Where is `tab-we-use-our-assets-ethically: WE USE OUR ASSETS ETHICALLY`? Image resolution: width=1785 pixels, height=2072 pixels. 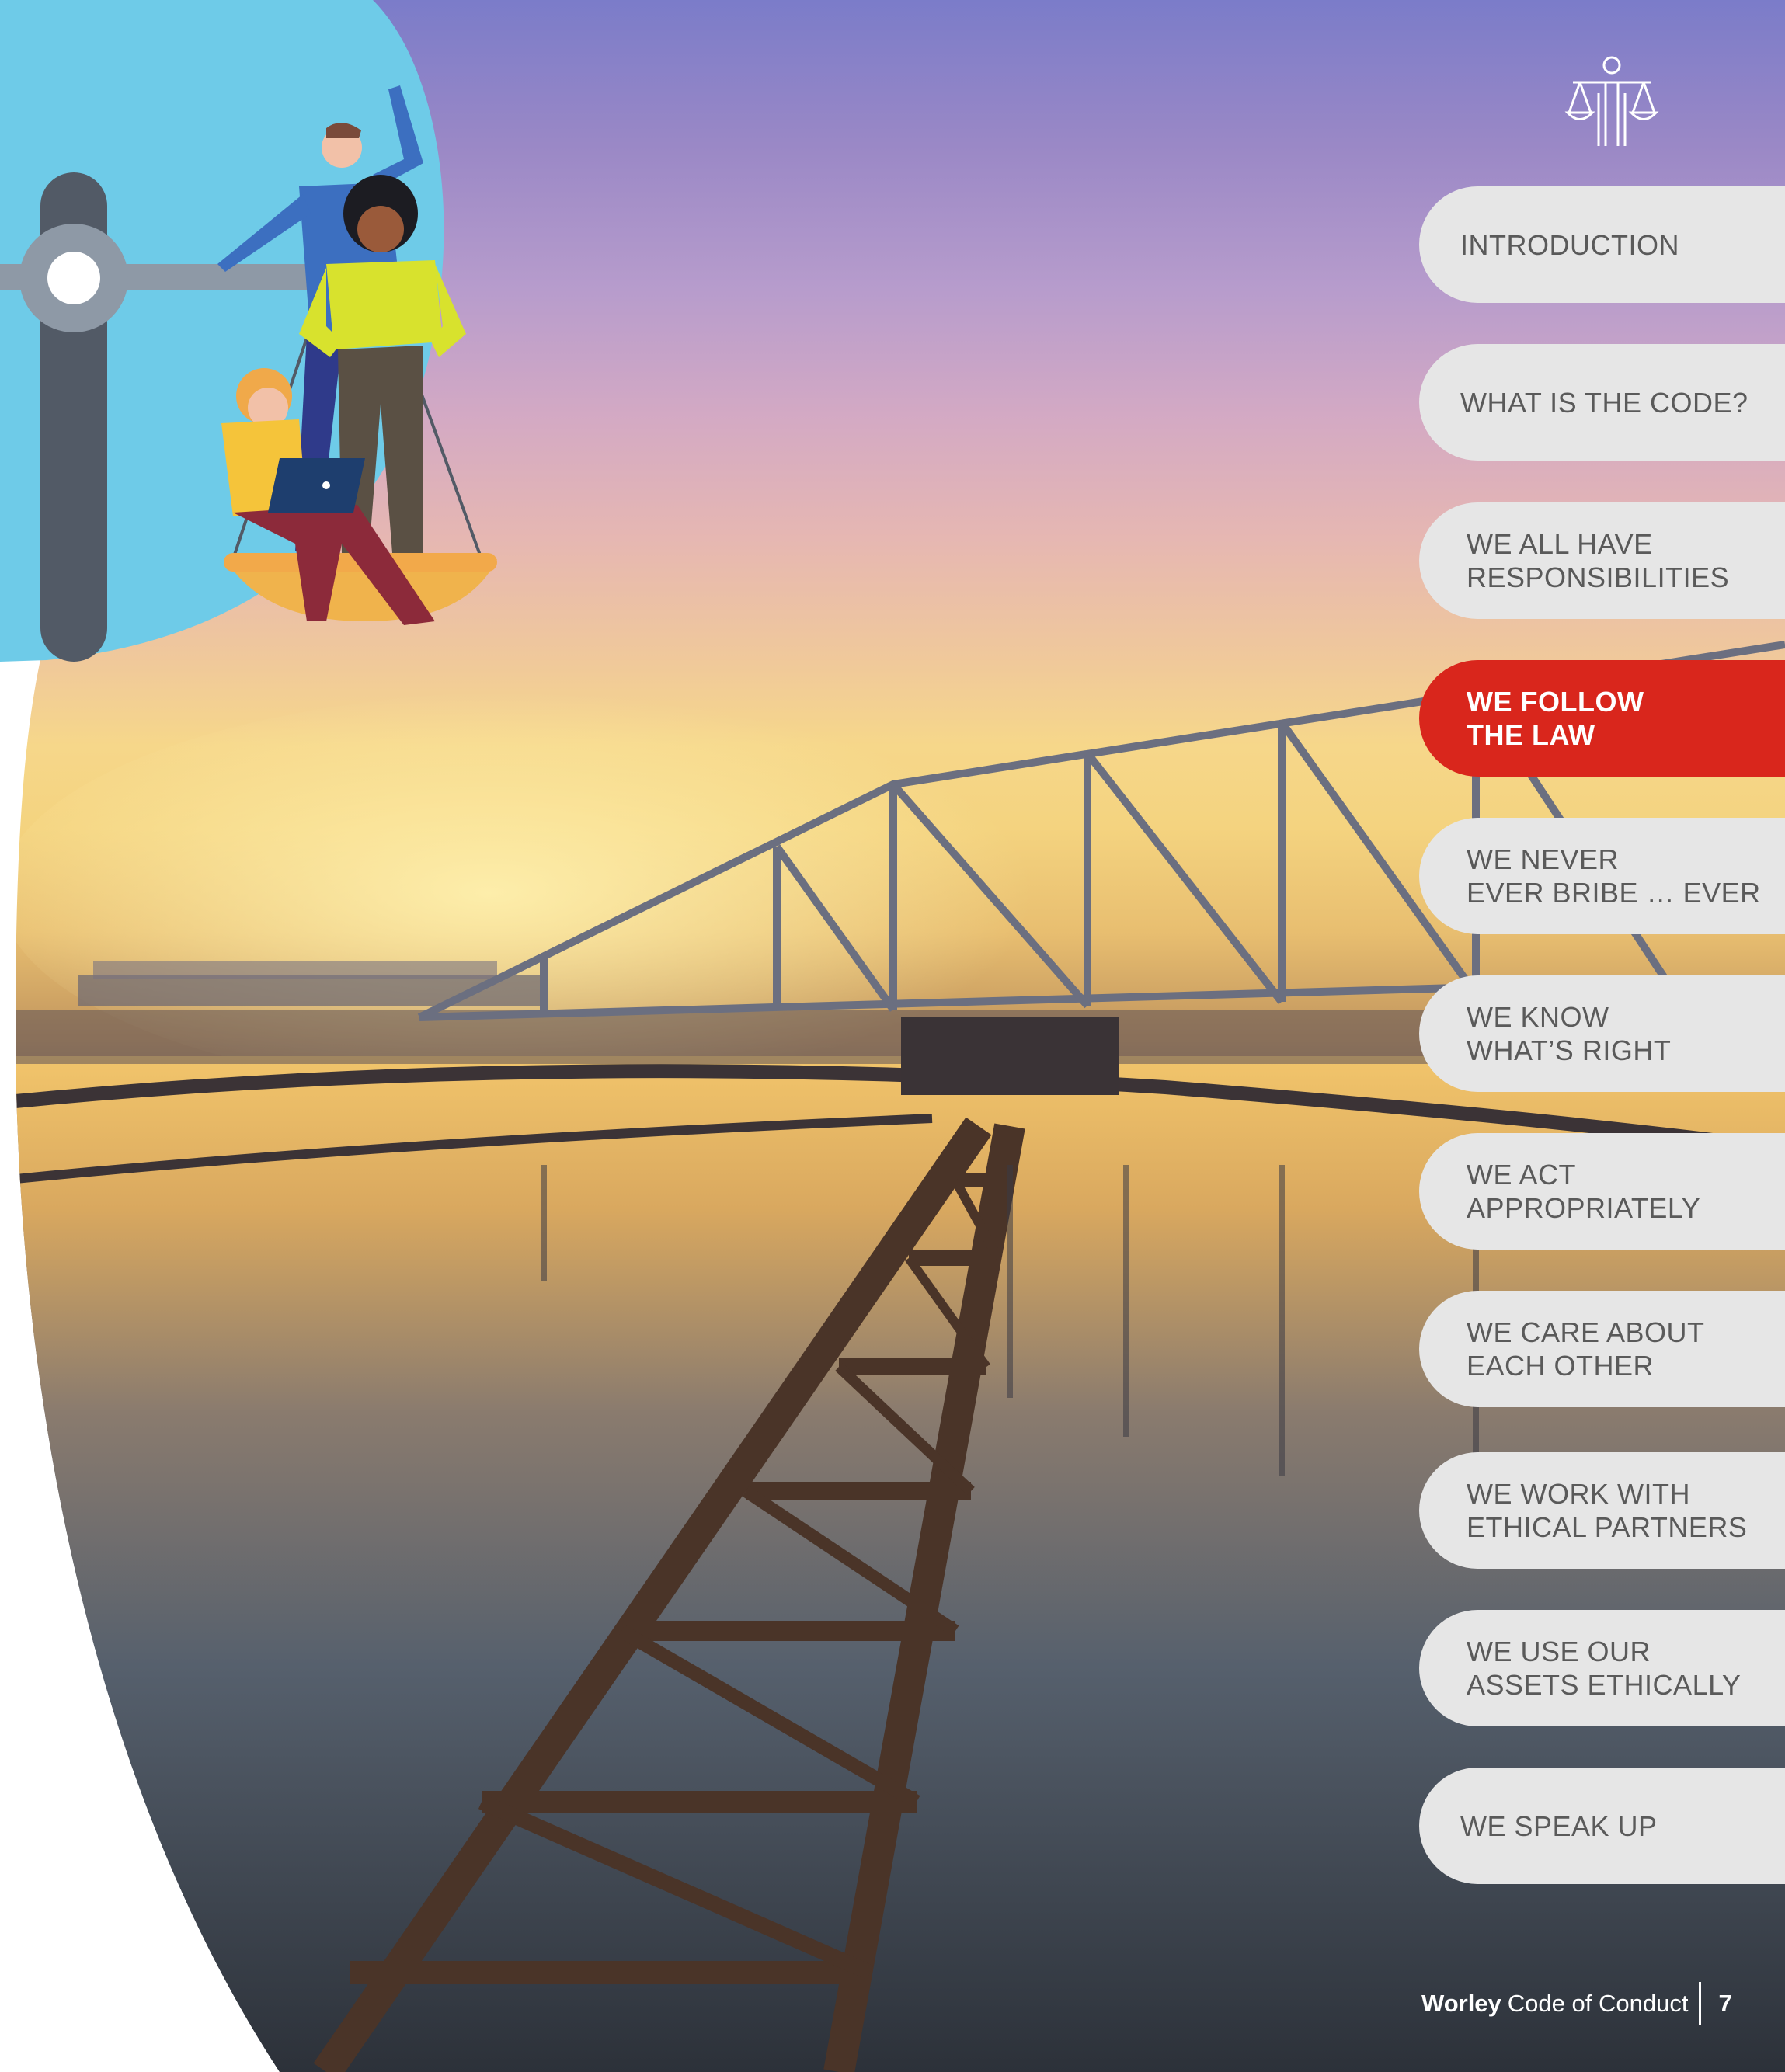 tab-we-use-our-assets-ethically: WE USE OUR ASSETS ETHICALLY is located at coordinates (1602, 1668).